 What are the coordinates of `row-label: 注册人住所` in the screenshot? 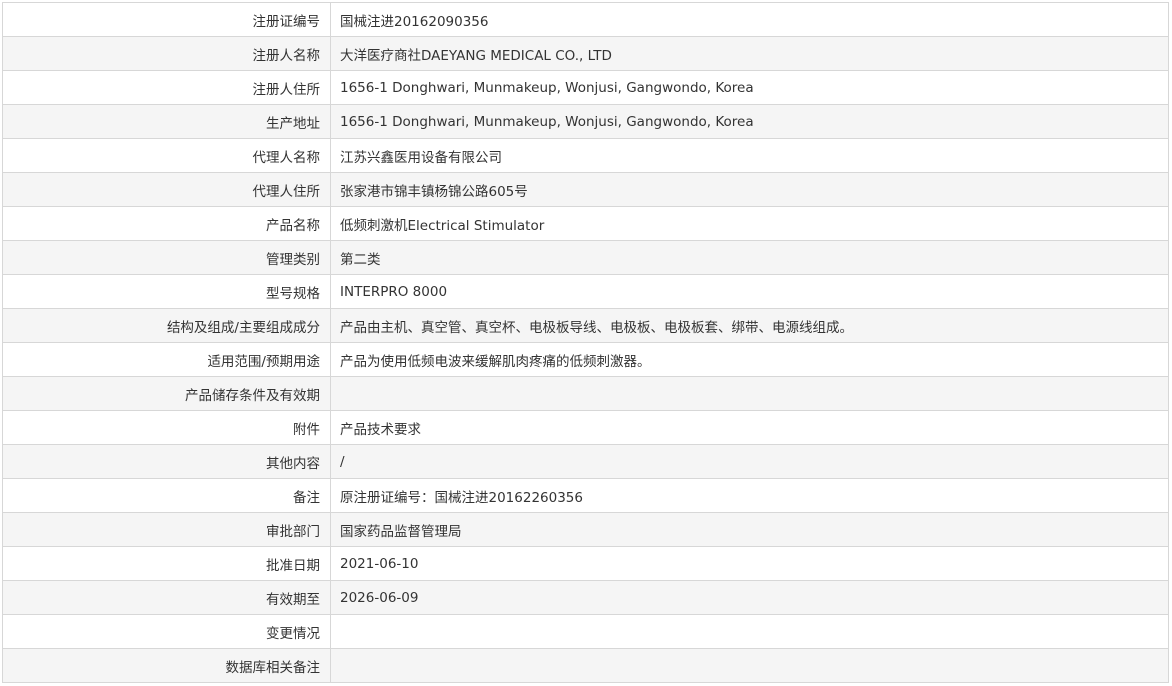 It's located at (166, 87).